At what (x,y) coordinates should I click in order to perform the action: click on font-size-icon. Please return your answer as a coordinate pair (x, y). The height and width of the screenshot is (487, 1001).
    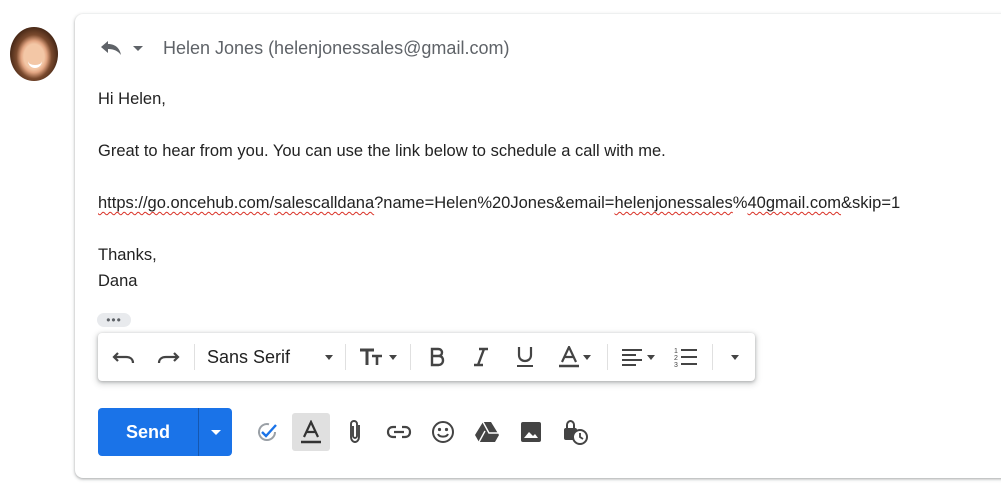
    Looking at the image, I should click on (378, 357).